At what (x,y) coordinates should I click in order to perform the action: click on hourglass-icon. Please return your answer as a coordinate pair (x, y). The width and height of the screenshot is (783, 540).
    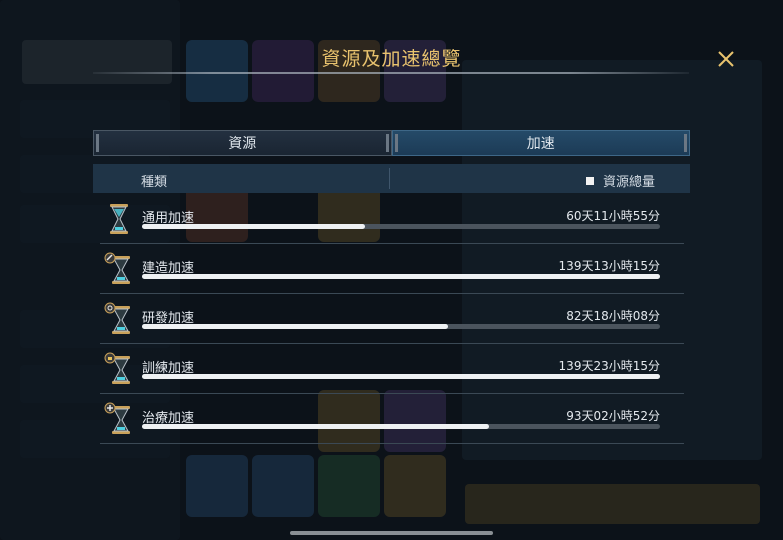
    Looking at the image, I should click on (119, 219).